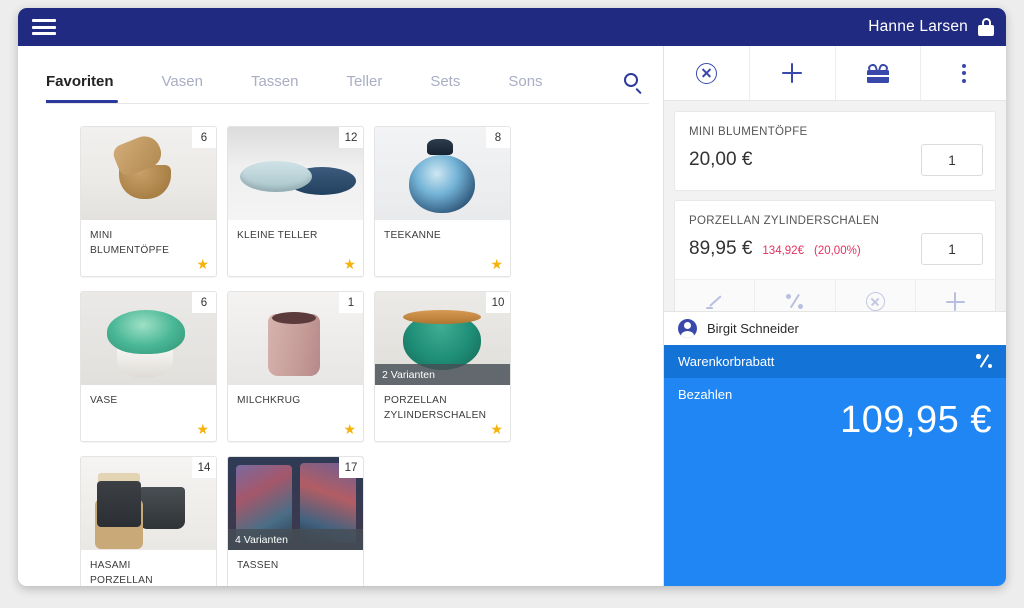 This screenshot has height=608, width=1024. What do you see at coordinates (130, 243) in the screenshot?
I see `product-name: MINI BLUMENTÖPFE` at bounding box center [130, 243].